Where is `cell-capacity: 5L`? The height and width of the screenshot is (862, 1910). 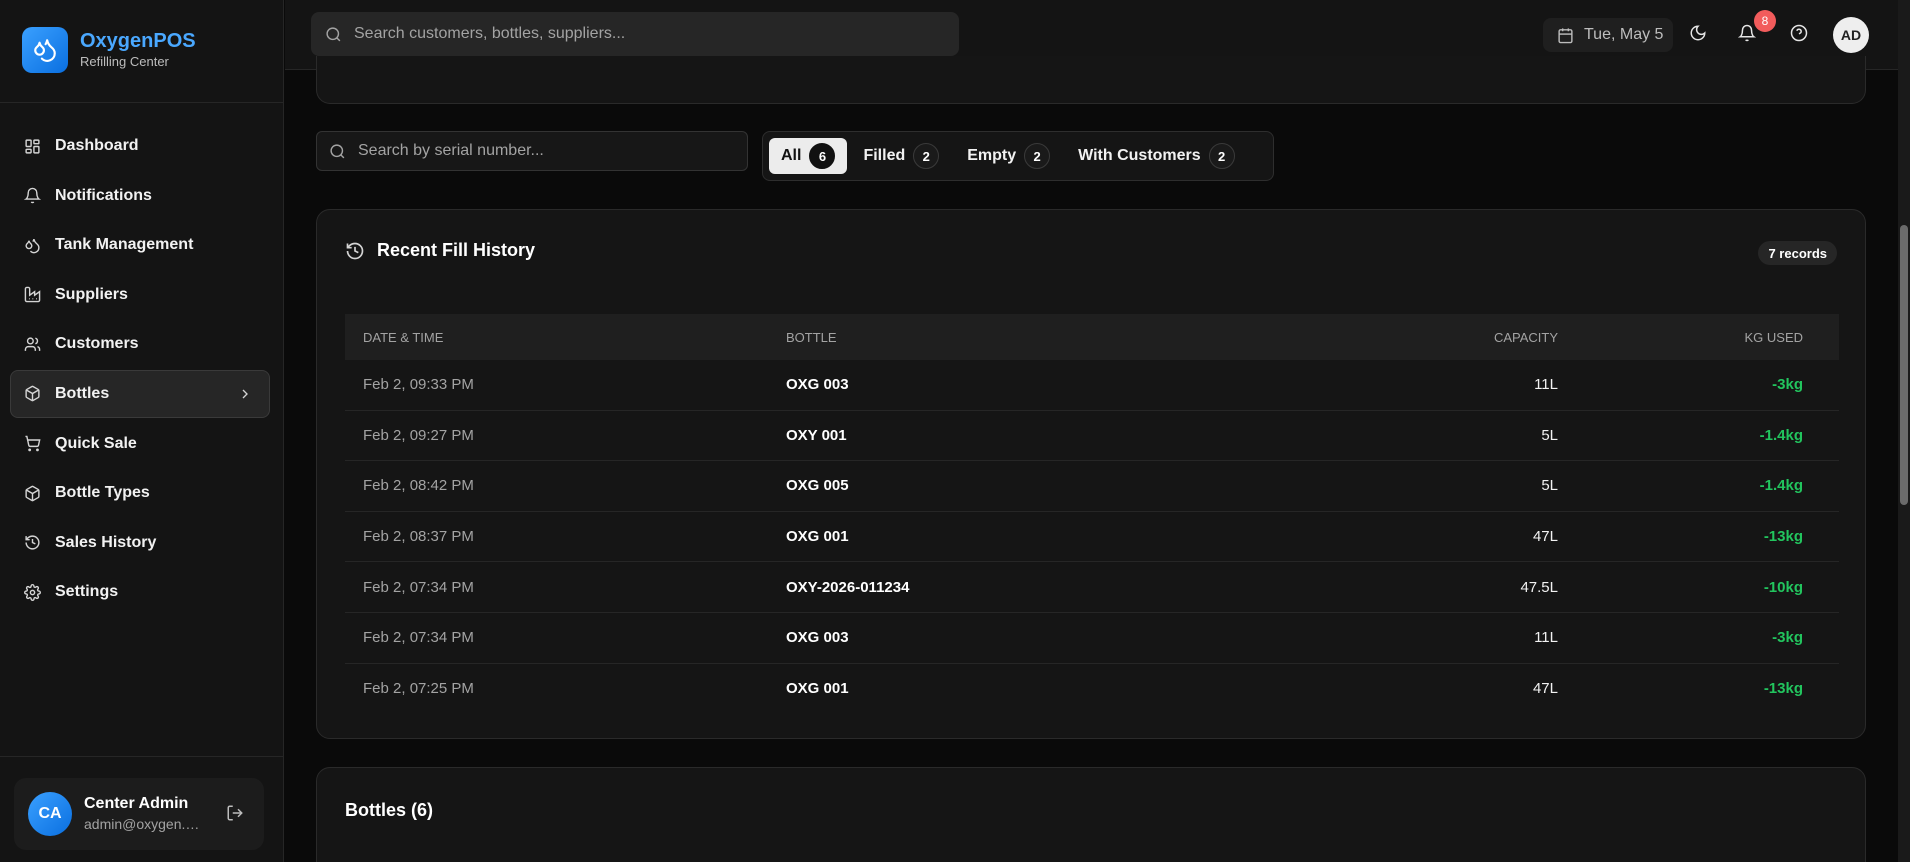
cell-capacity: 5L is located at coordinates (1549, 435).